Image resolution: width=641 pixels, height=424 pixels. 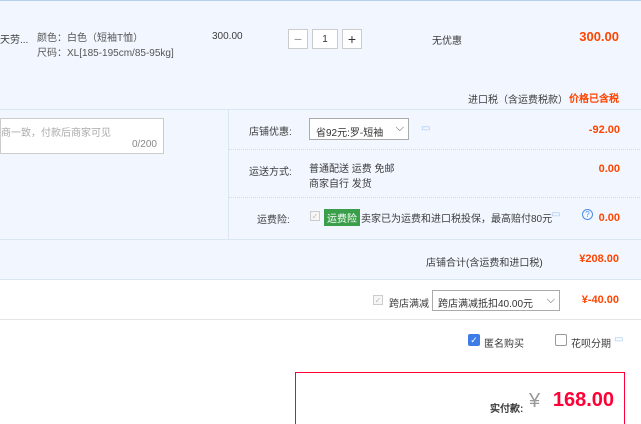 I want to click on shop-total-label: 店铺合计(含运费和进口税), so click(x=484, y=263).